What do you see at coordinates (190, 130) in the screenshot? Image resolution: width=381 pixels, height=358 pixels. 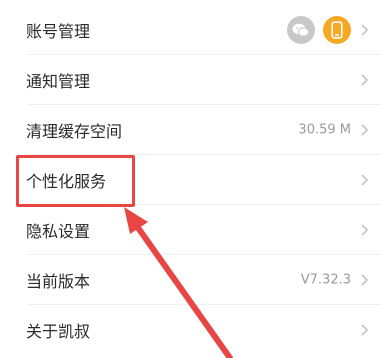 I see `settings-item-clear-cache: 清理缓存空间 30.59 M` at bounding box center [190, 130].